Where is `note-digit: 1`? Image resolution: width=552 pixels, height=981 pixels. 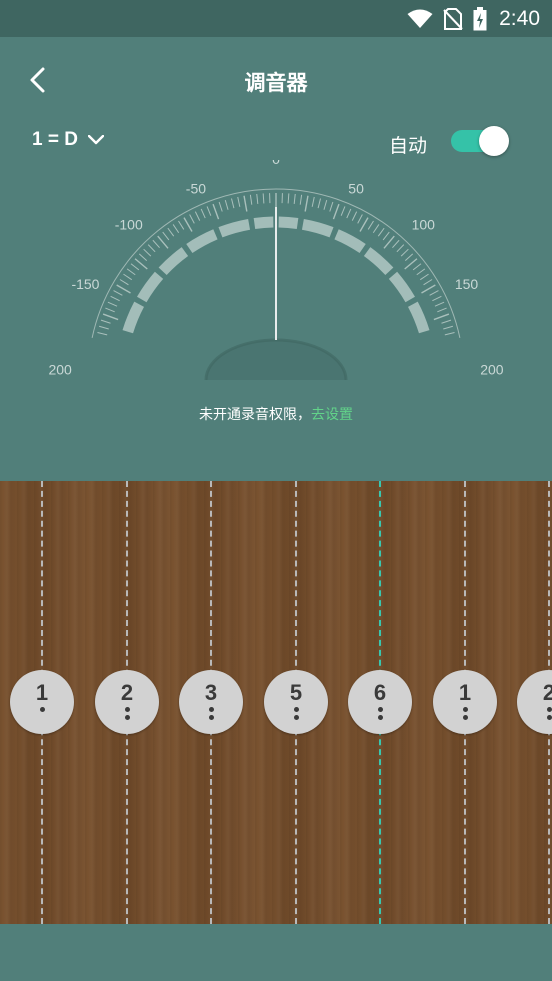
note-digit: 1 is located at coordinates (42, 692).